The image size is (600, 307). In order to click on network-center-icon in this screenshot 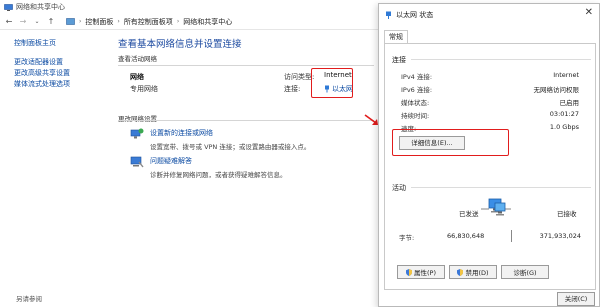, I will do `click(8, 7)`.